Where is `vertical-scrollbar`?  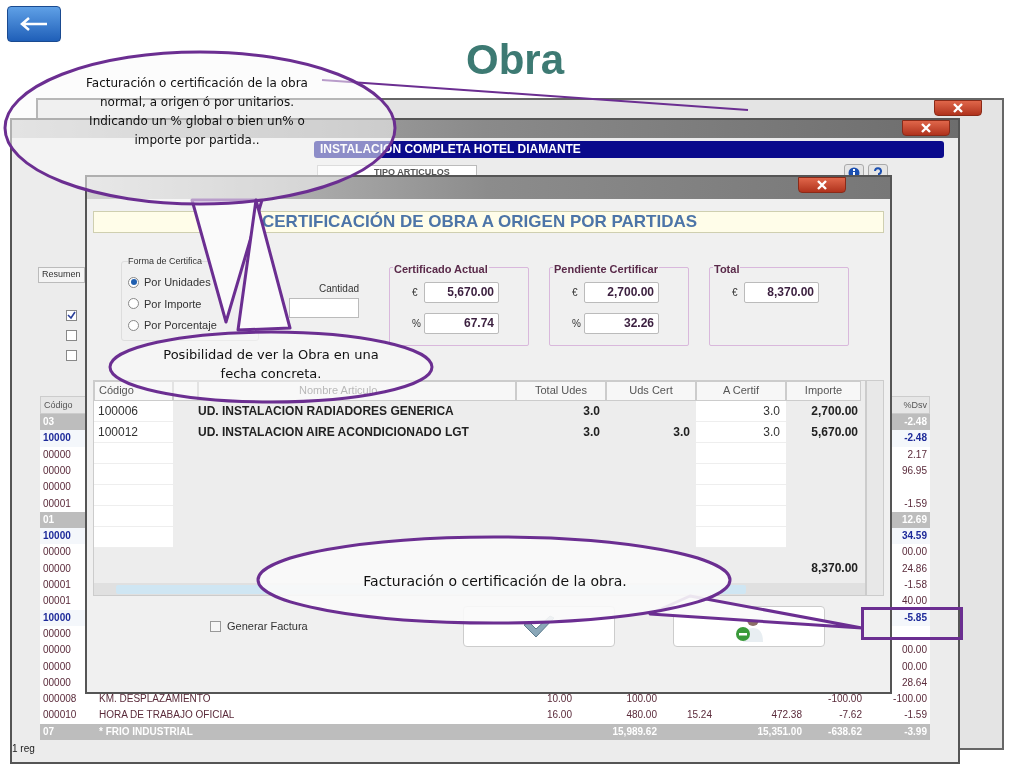
vertical-scrollbar is located at coordinates (875, 488).